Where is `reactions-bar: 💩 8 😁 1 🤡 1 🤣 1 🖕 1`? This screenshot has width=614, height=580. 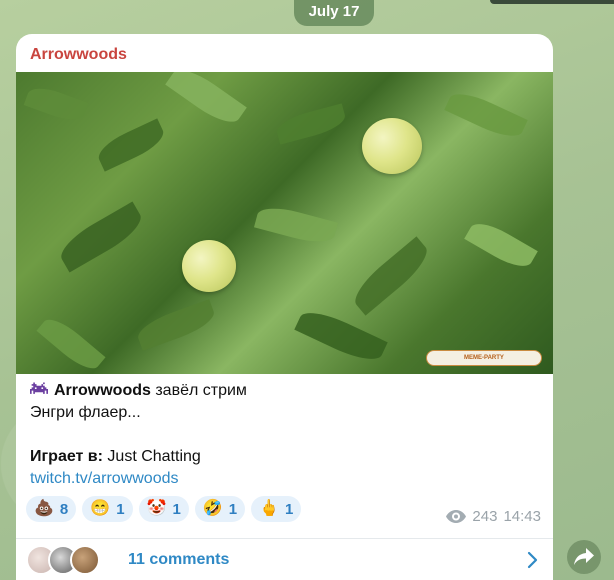
reactions-bar: 💩 8 😁 1 🤡 1 🤣 1 🖕 1 is located at coordinates (164, 510).